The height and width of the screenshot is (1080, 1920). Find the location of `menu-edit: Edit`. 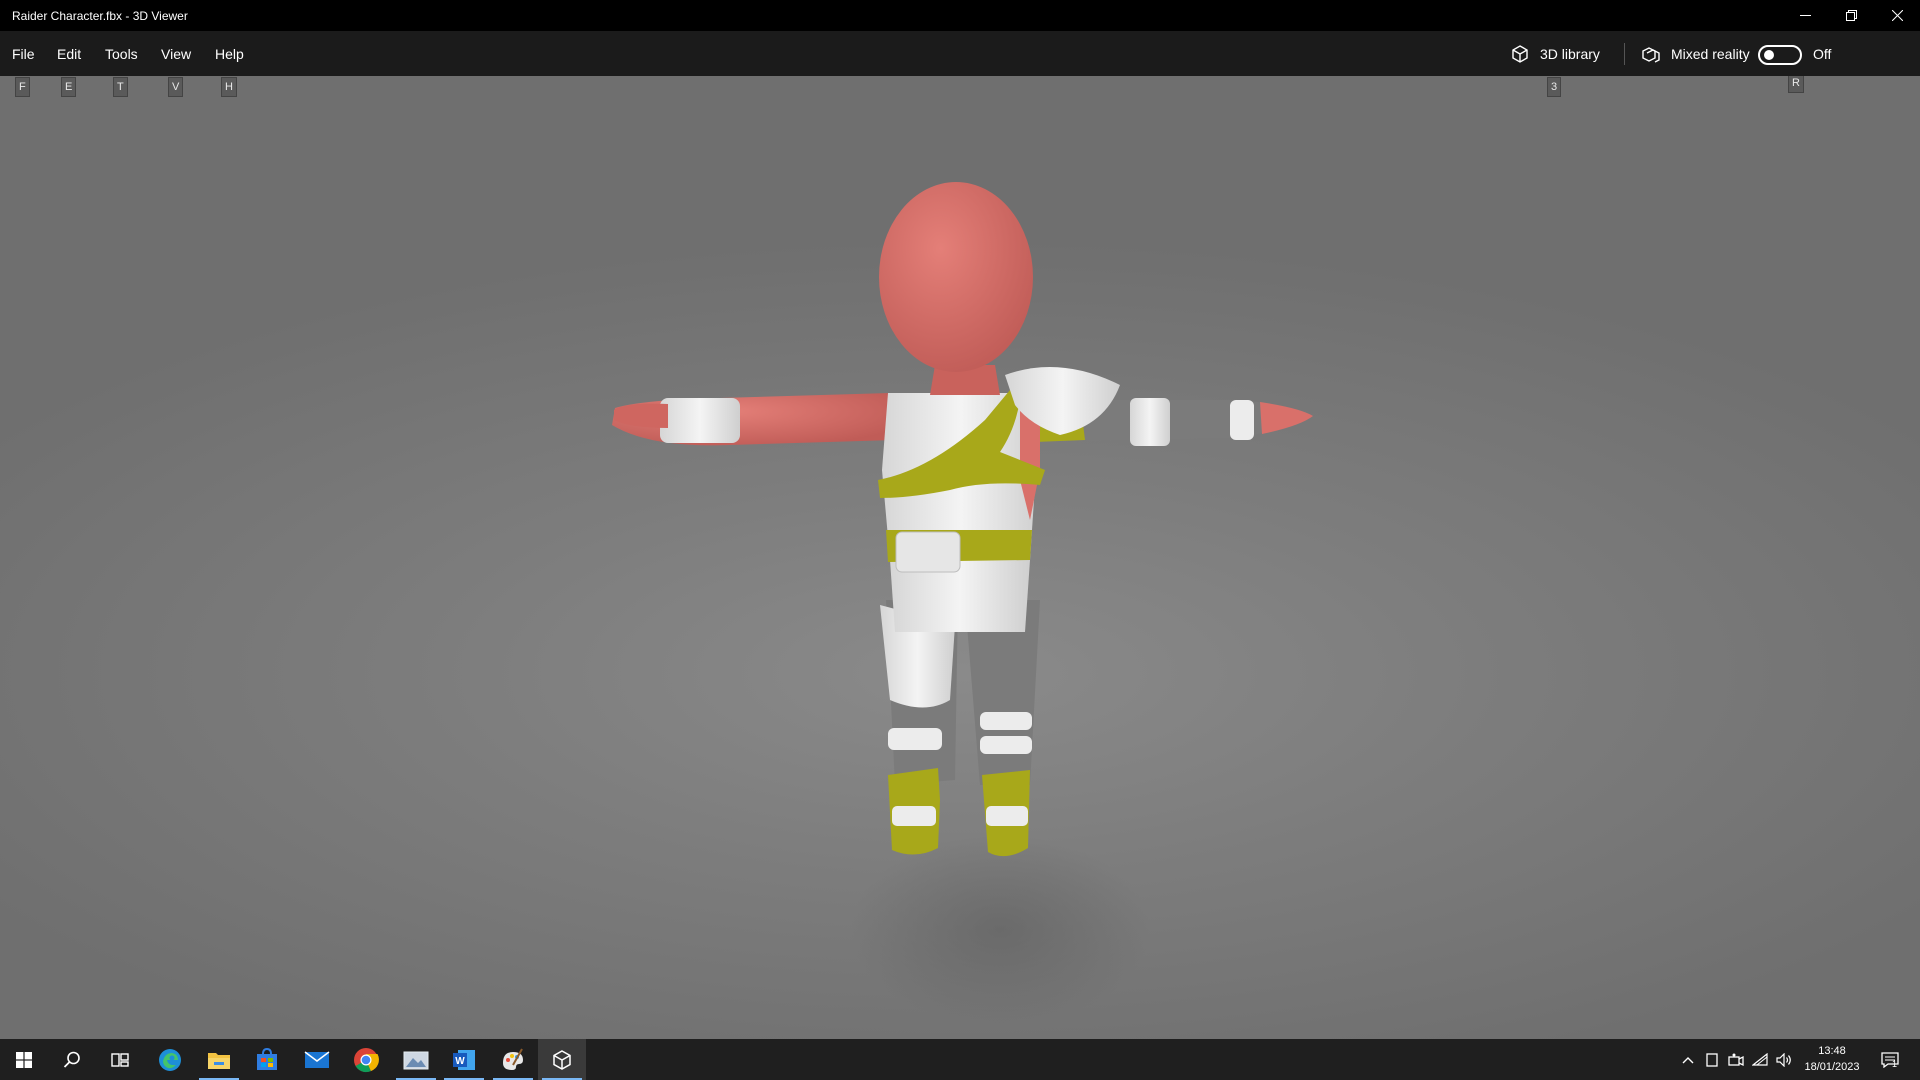

menu-edit: Edit is located at coordinates (69, 53).